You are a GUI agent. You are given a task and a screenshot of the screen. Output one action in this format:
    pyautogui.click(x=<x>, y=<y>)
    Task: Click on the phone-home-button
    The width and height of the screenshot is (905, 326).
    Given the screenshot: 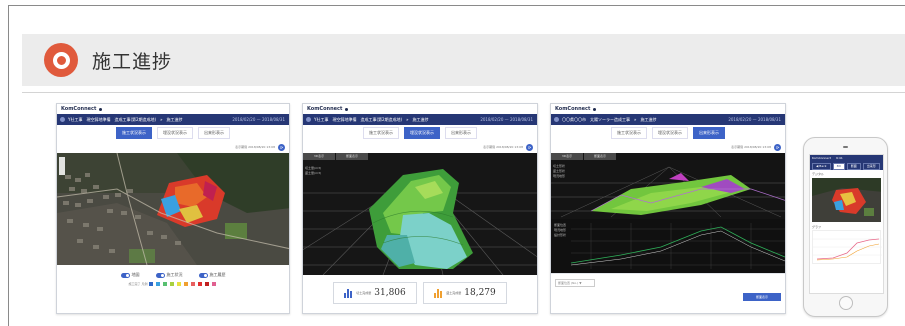 What is the action you would take?
    pyautogui.click(x=846, y=303)
    